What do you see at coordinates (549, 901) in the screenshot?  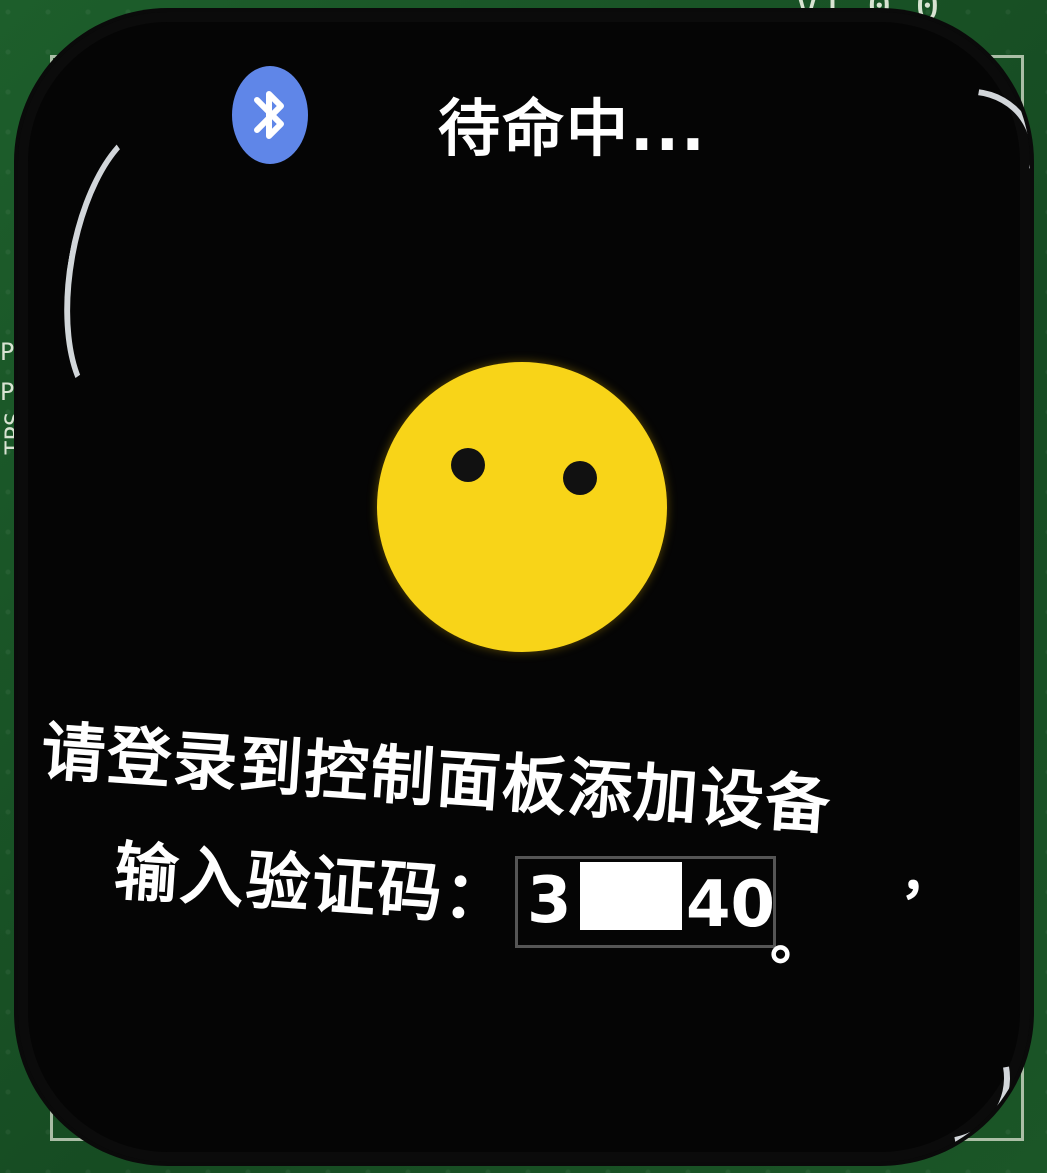 I see `verification-code-start: 3` at bounding box center [549, 901].